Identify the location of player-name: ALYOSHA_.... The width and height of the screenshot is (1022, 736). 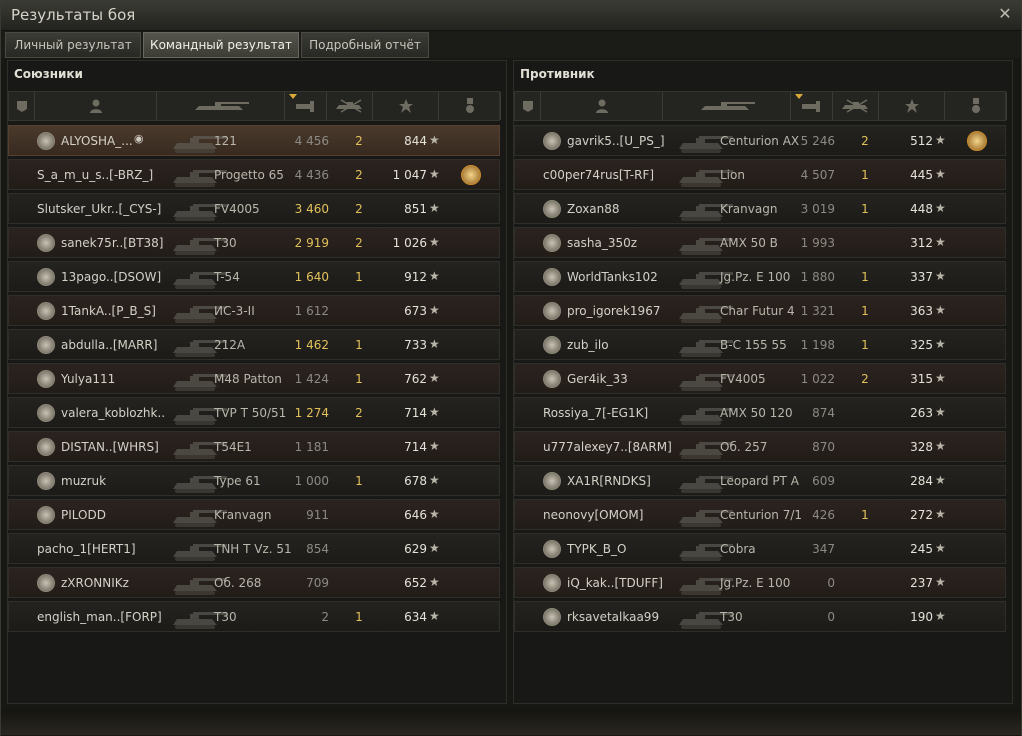
(97, 141).